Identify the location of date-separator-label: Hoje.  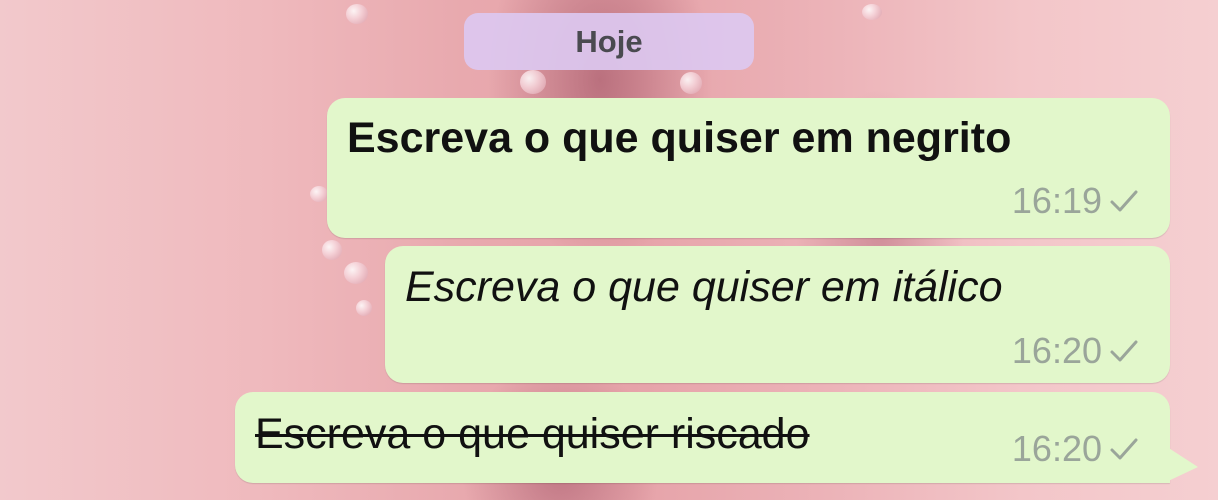
(609, 41).